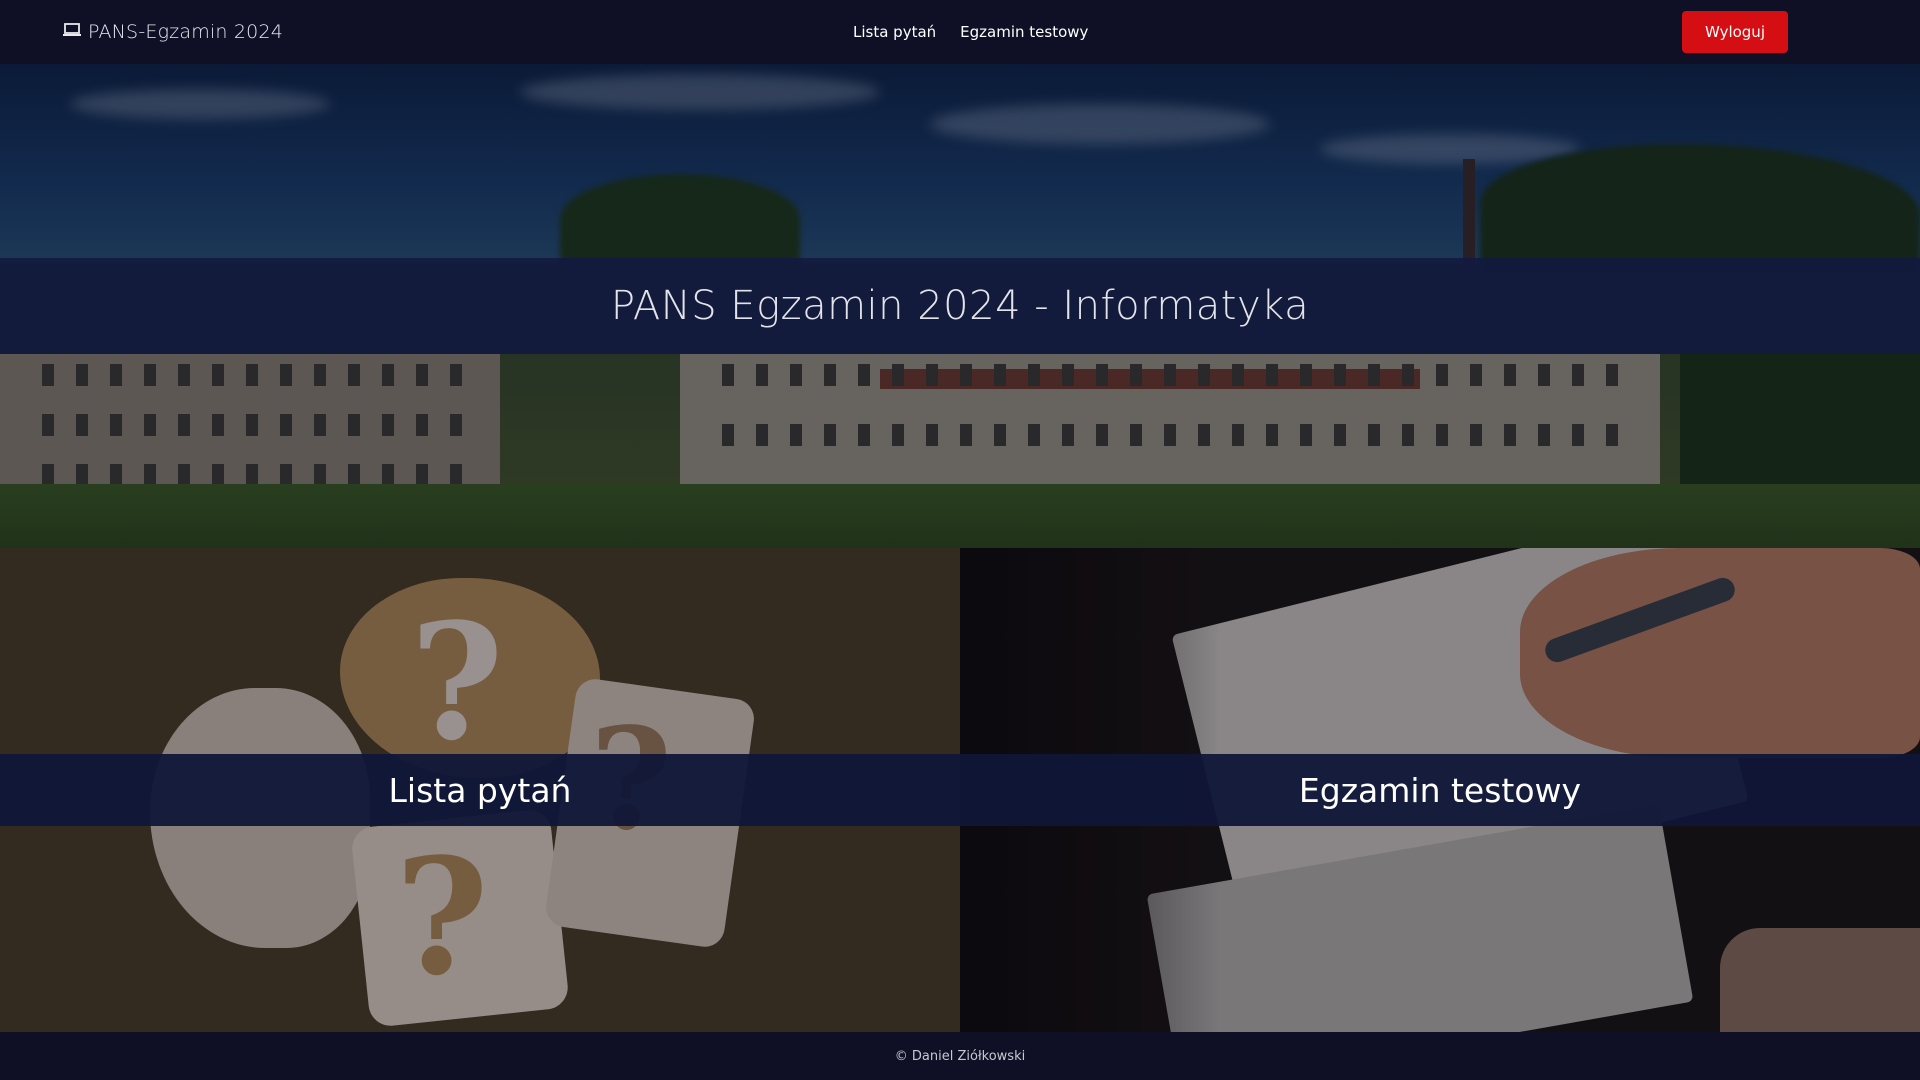  I want to click on tile-label: Lista pytań, so click(480, 790).